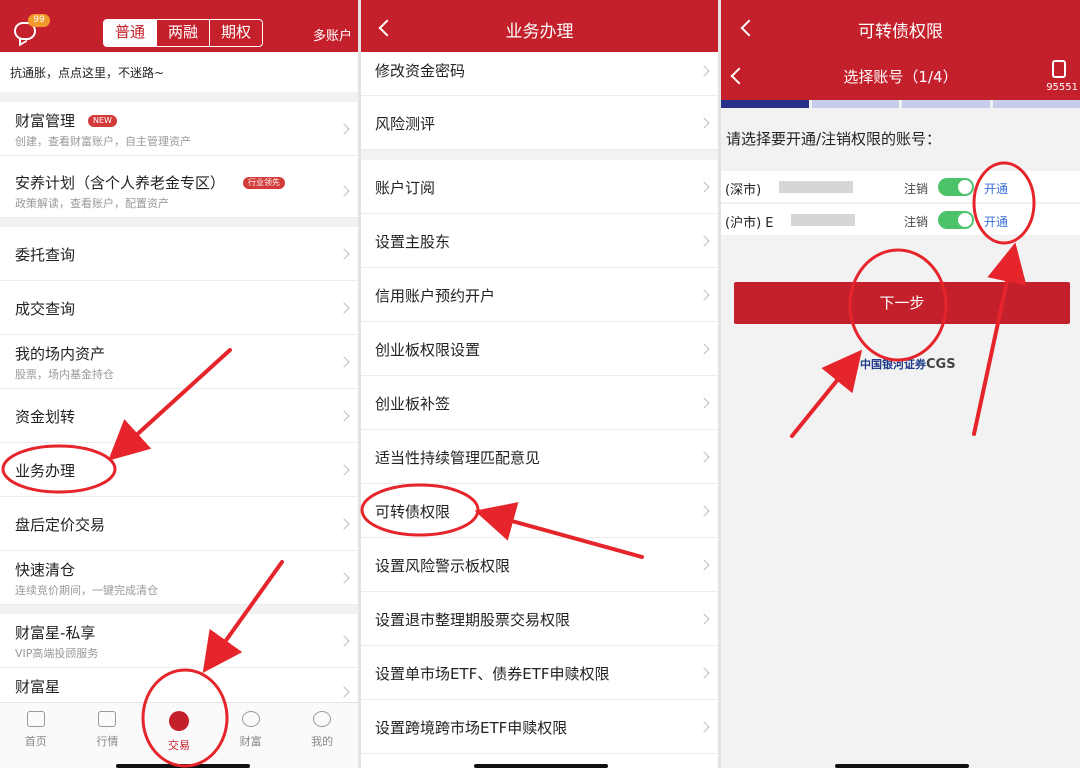 This screenshot has width=1080, height=768. What do you see at coordinates (179, 470) in the screenshot?
I see `list-item-business: 业务办理` at bounding box center [179, 470].